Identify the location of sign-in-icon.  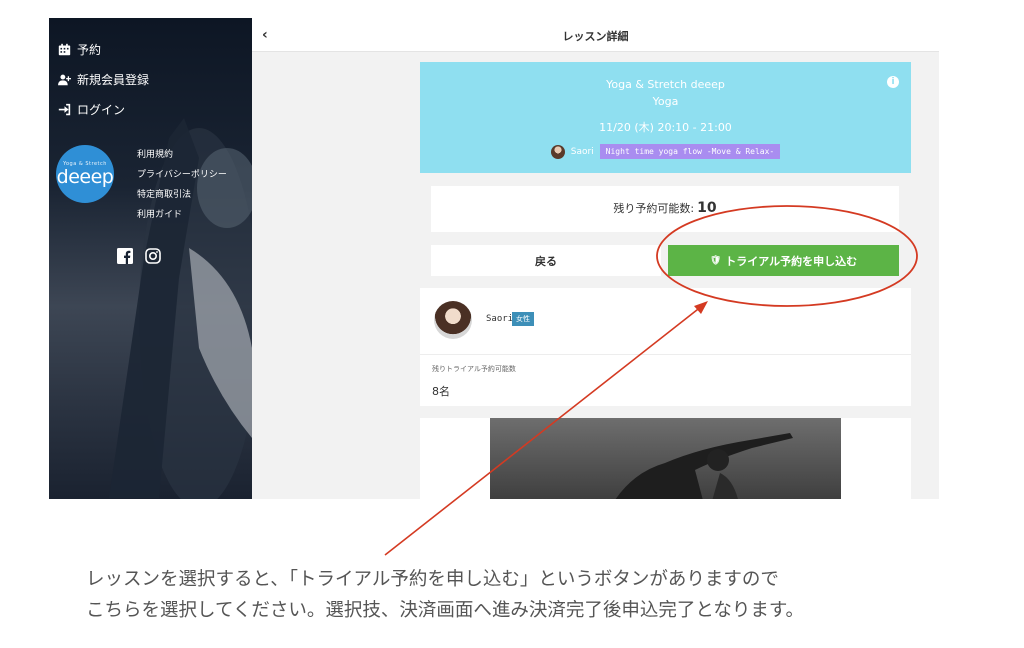
(64, 109).